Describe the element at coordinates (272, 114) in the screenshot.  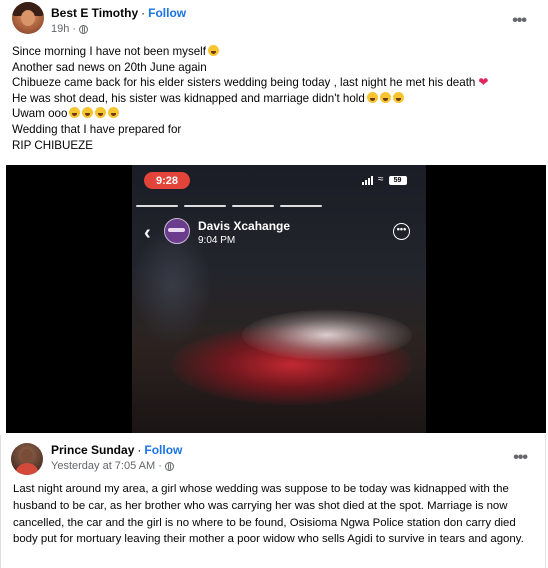
I see `post-line: Uwam ooo` at that location.